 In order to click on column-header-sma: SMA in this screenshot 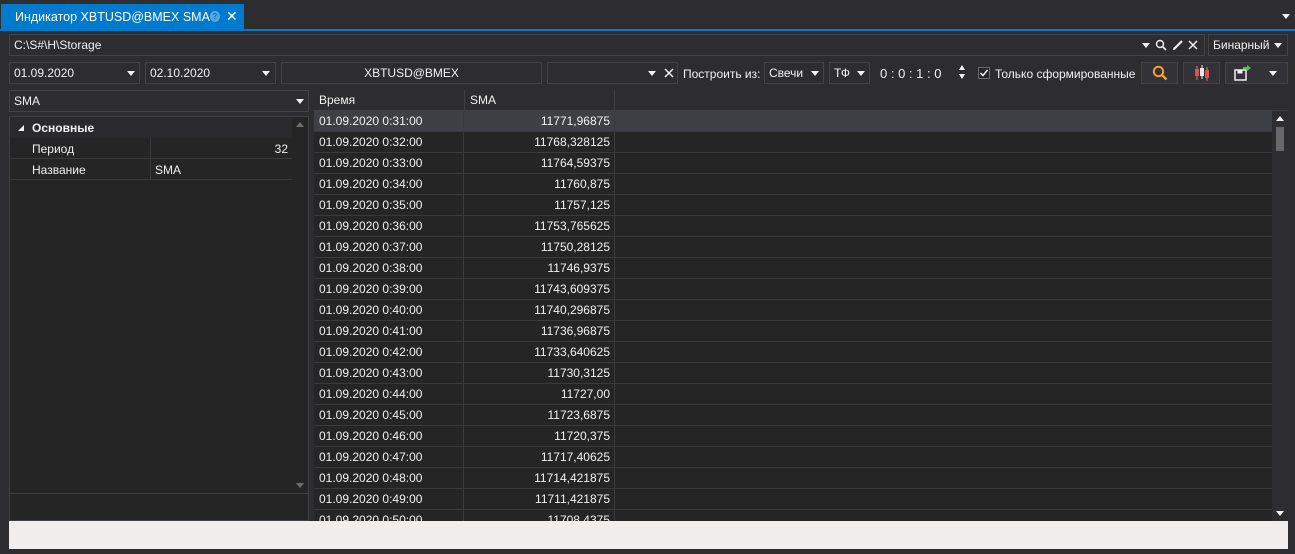, I will do `click(540, 100)`.